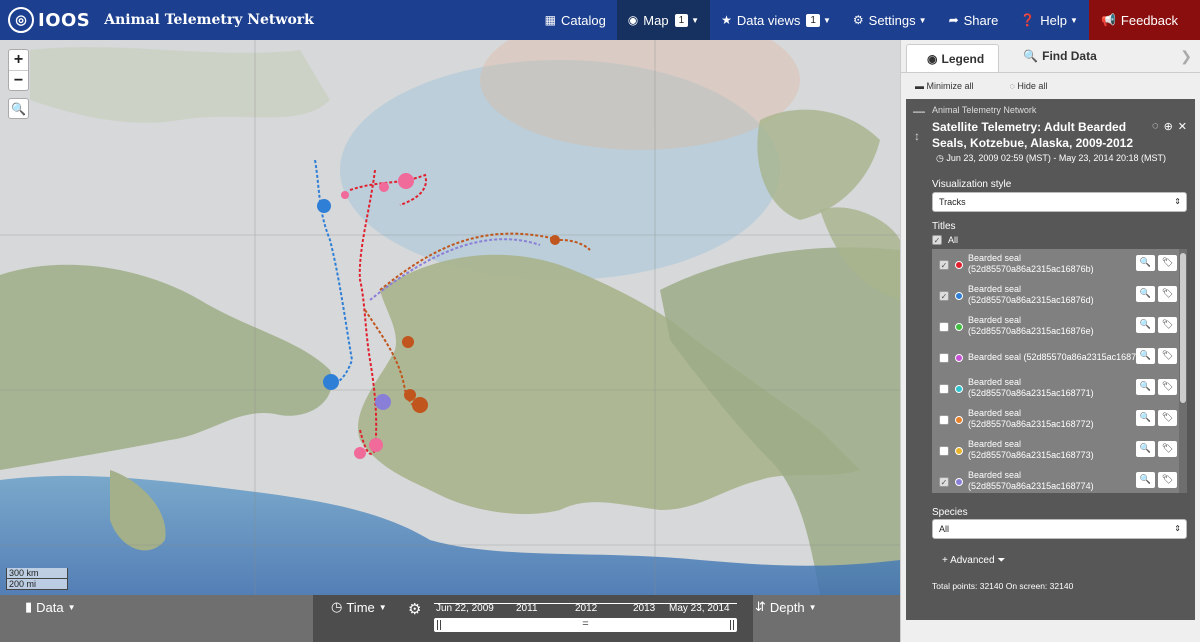 The width and height of the screenshot is (1200, 642). I want to click on star-icon: ★, so click(726, 20).